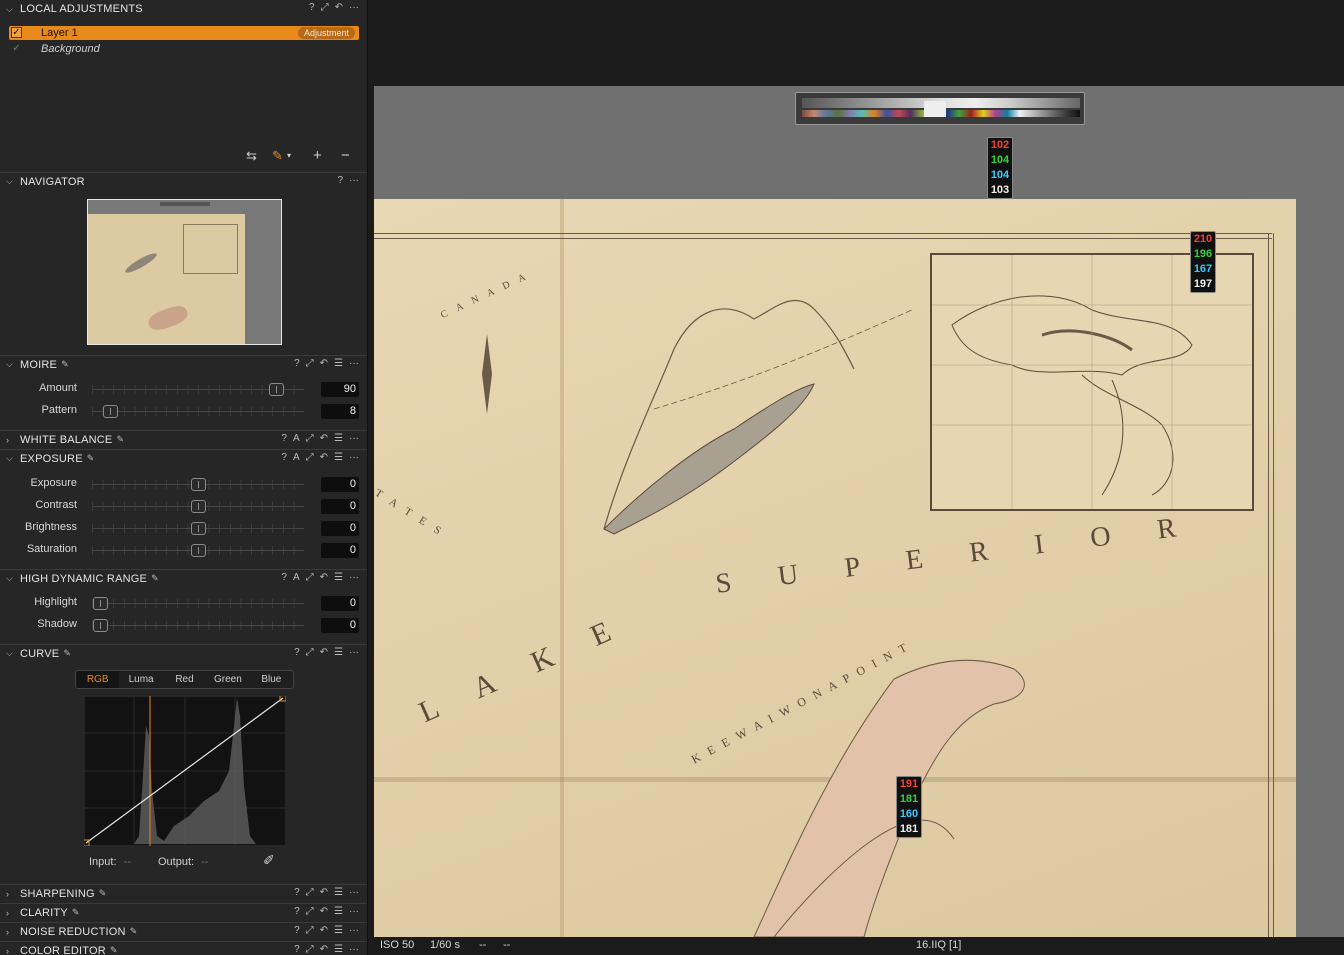  What do you see at coordinates (98, 679) in the screenshot?
I see `tab-rgb: RGB` at bounding box center [98, 679].